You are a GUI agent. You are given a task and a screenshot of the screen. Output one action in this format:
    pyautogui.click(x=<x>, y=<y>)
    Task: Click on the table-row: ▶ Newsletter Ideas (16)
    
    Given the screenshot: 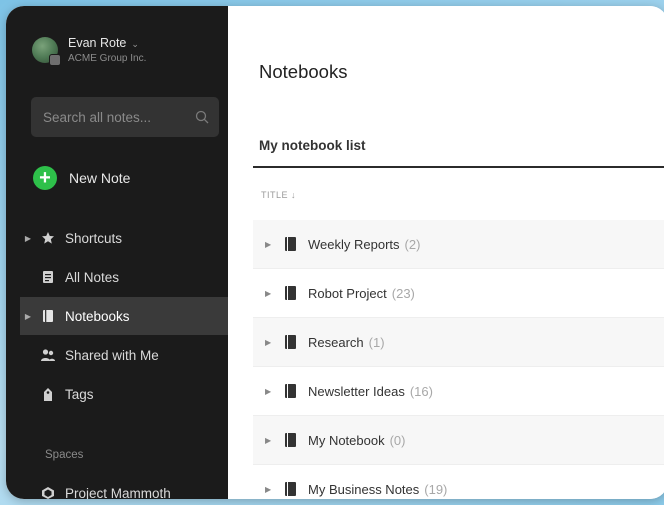 What is the action you would take?
    pyautogui.click(x=458, y=391)
    